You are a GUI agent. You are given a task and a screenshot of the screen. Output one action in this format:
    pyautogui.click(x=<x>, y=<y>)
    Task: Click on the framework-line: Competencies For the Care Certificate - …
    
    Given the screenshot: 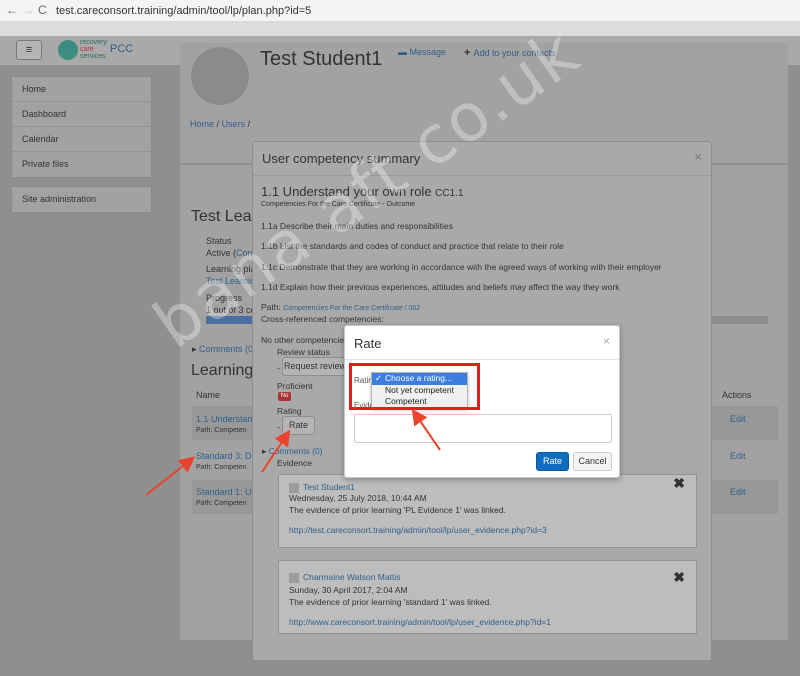 What is the action you would take?
    pyautogui.click(x=338, y=204)
    